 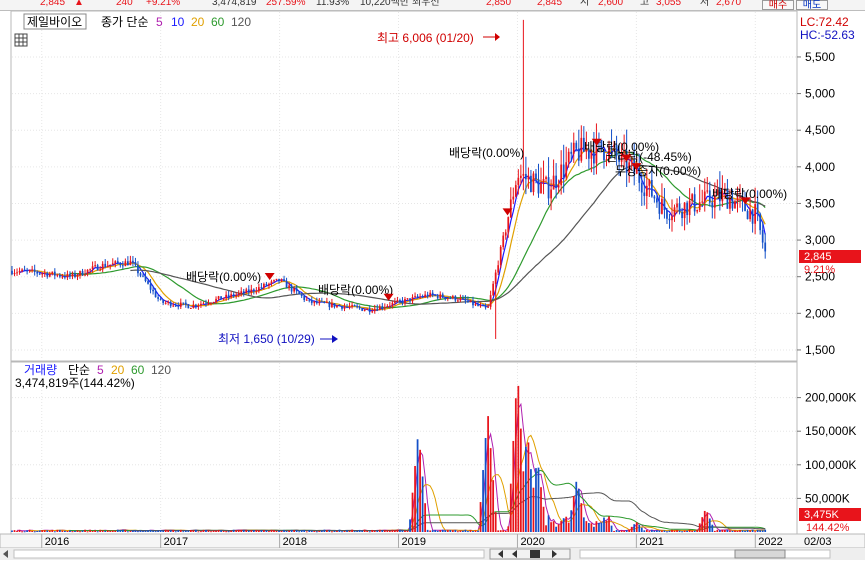 I want to click on date-tick-label: 2022, so click(x=770, y=542).